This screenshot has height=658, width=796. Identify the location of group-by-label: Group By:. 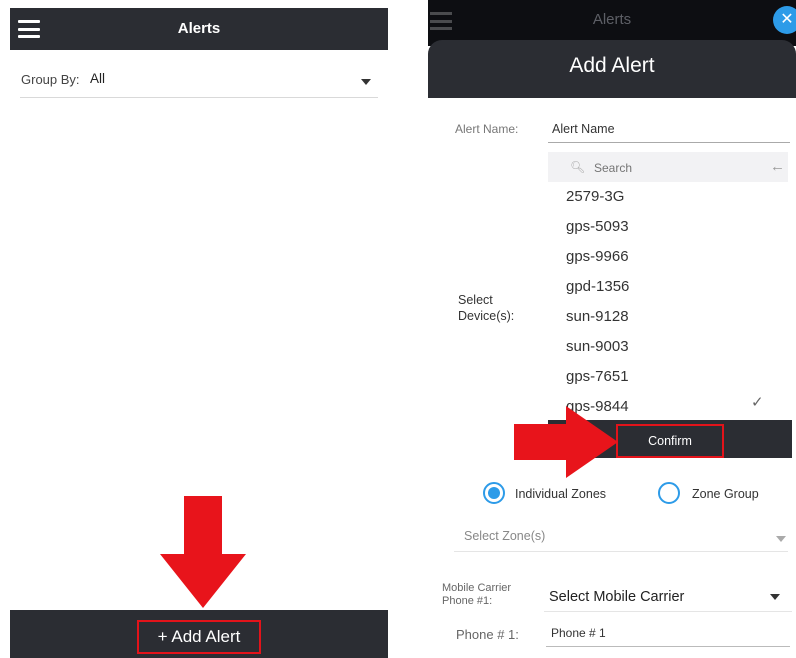
(50, 79).